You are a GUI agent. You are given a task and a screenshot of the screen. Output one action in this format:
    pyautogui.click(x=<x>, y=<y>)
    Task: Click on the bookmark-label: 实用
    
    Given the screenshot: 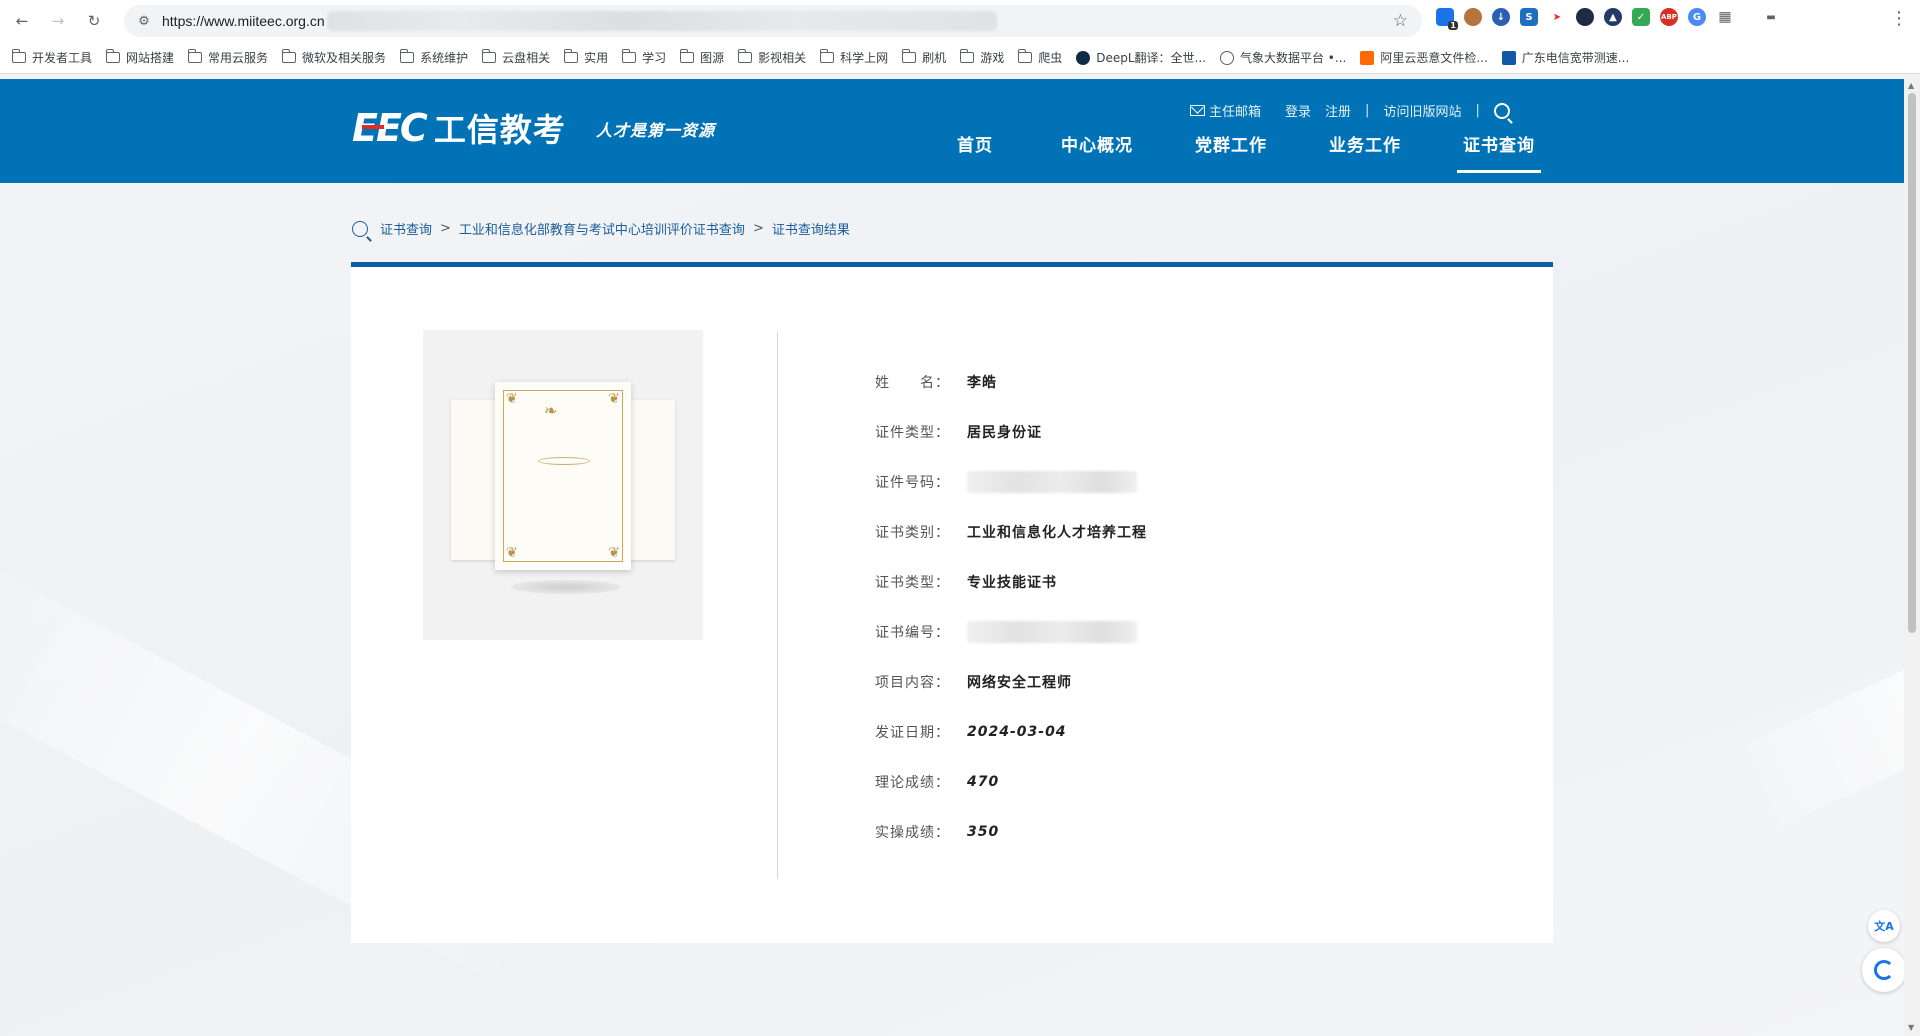 What is the action you would take?
    pyautogui.click(x=596, y=58)
    